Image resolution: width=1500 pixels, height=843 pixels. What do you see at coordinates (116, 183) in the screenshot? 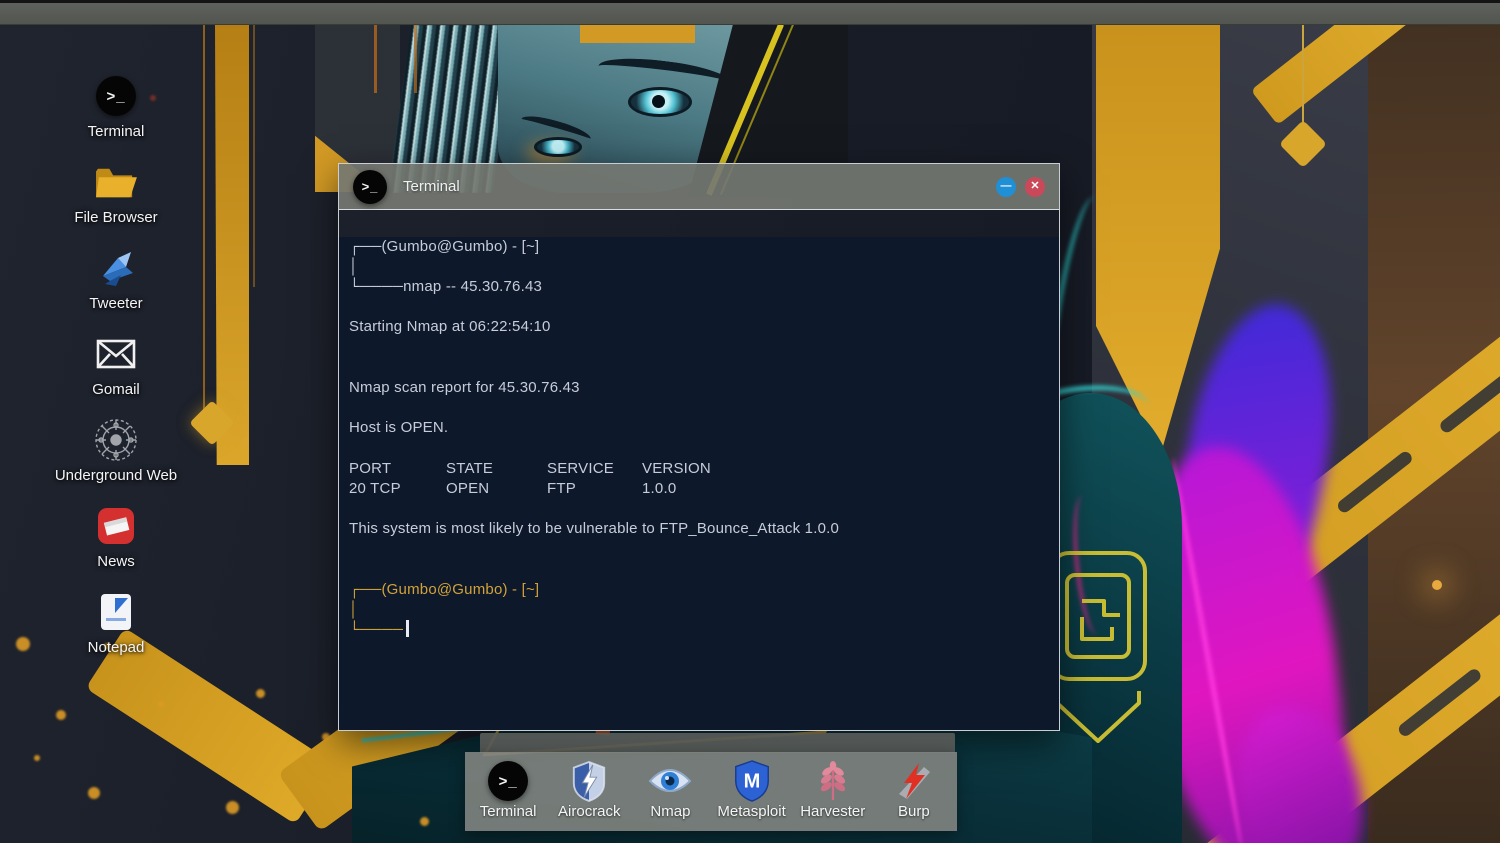
I see `folder-icon` at bounding box center [116, 183].